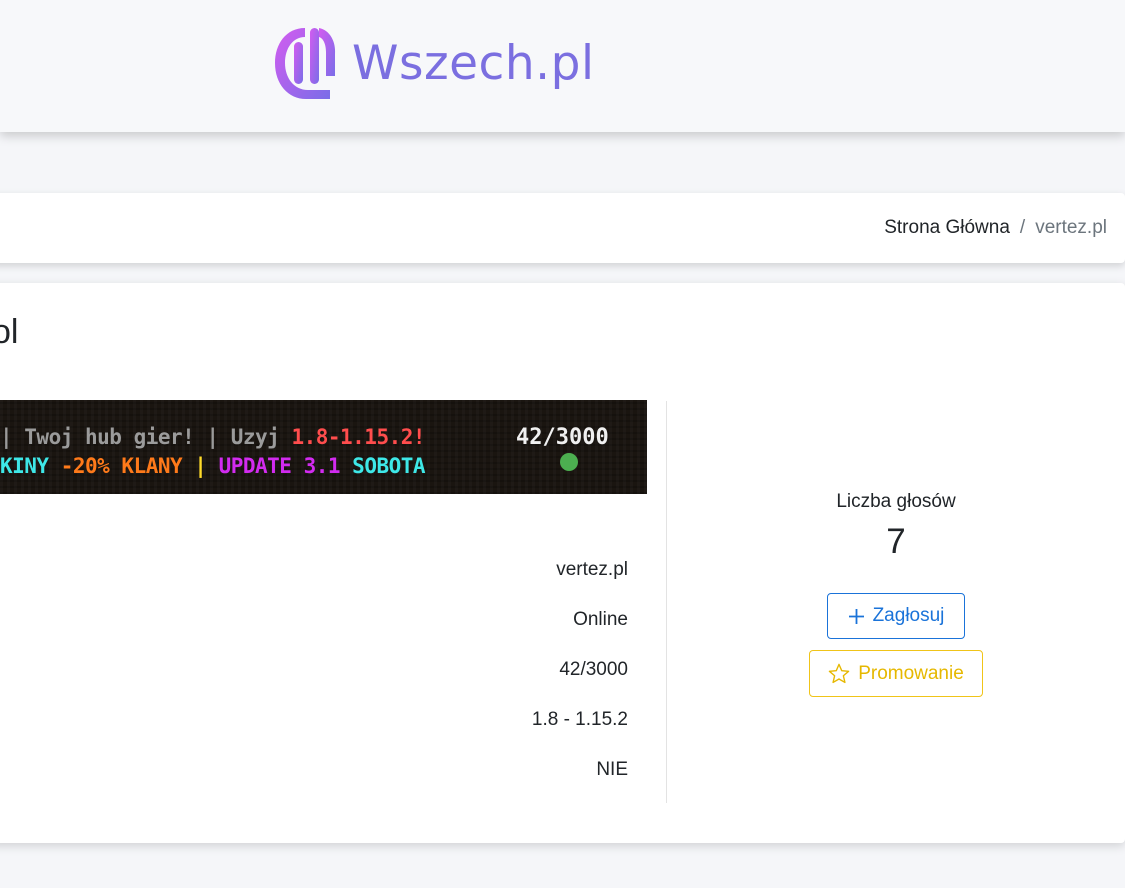  I want to click on star-icon, so click(839, 673).